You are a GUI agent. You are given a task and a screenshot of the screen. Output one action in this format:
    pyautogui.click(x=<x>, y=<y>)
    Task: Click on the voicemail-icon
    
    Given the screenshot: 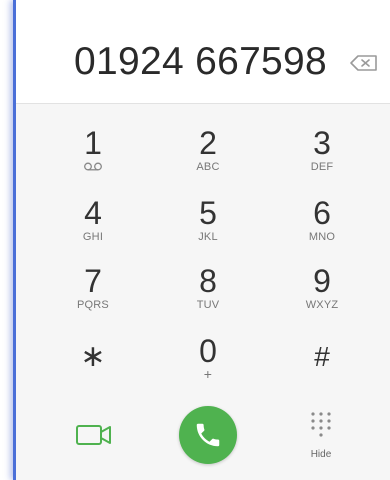 What is the action you would take?
    pyautogui.click(x=93, y=166)
    